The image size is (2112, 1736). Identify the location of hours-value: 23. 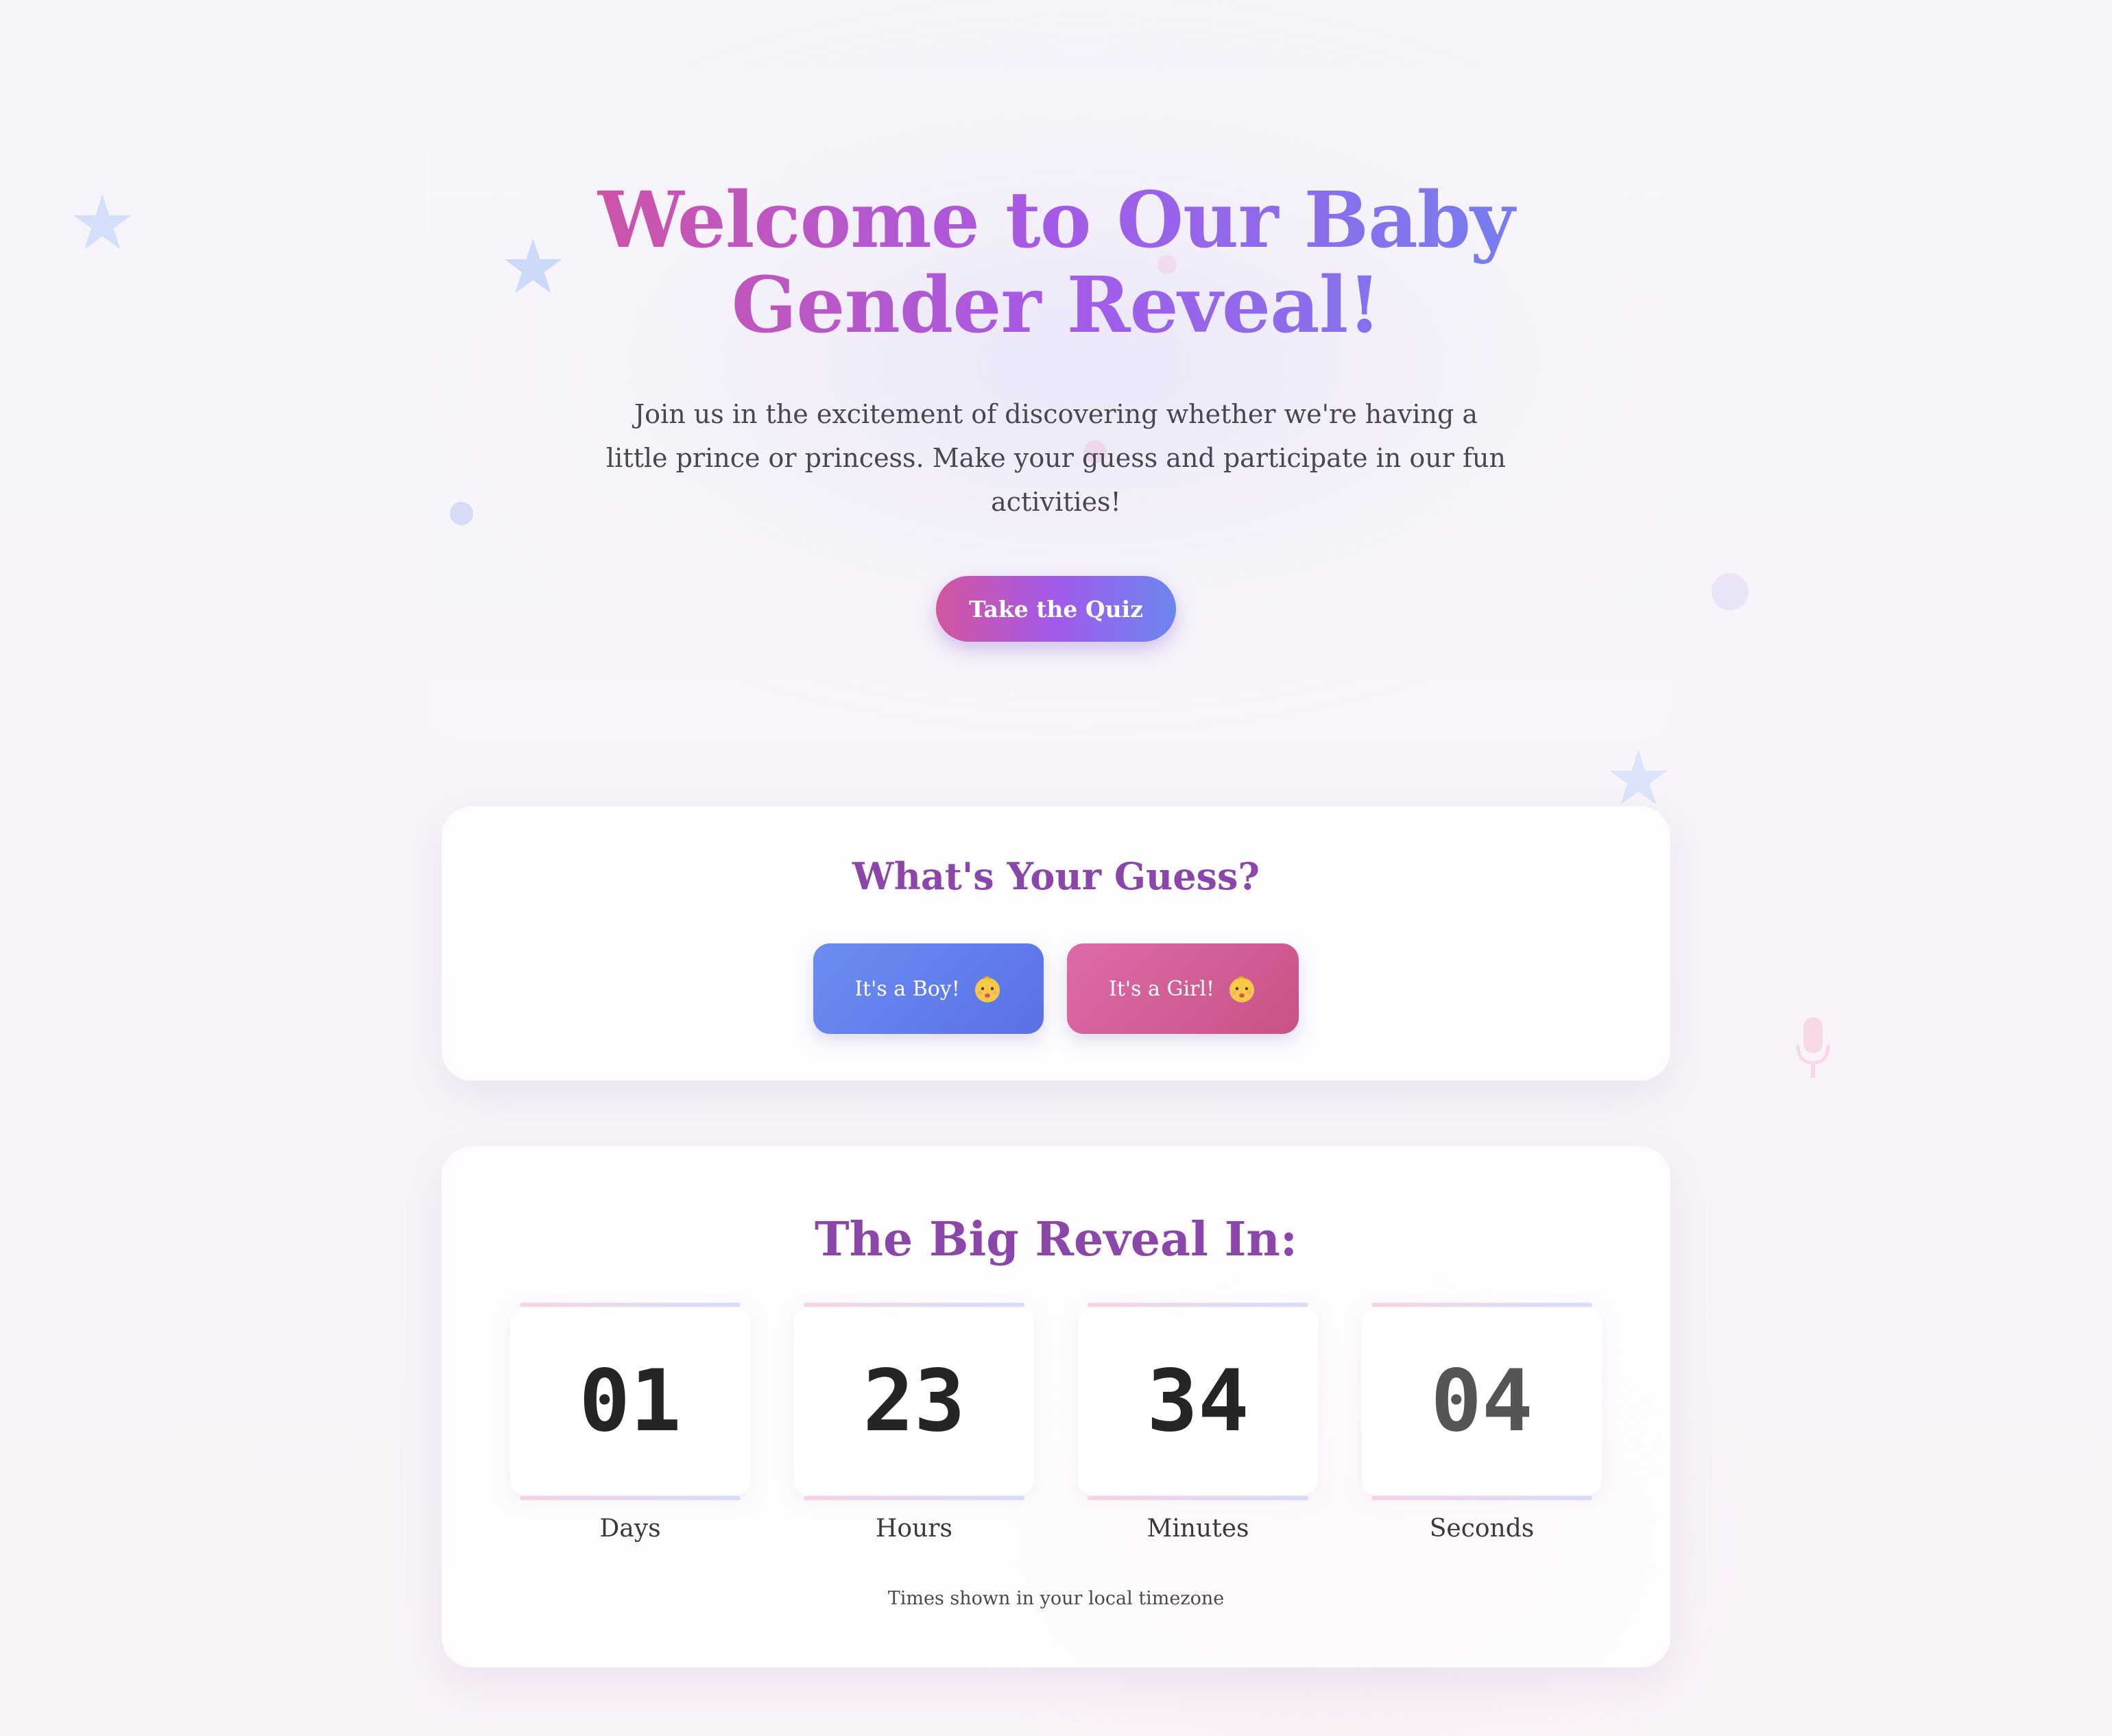
(914, 1401).